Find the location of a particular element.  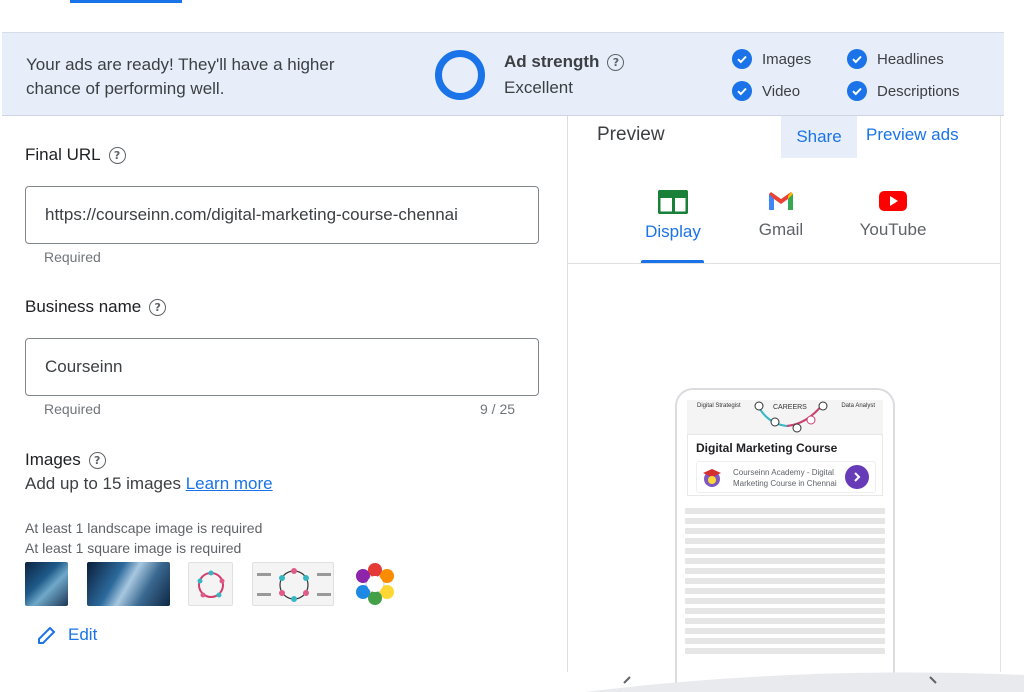

panel-edge is located at coordinates (1000, 394).